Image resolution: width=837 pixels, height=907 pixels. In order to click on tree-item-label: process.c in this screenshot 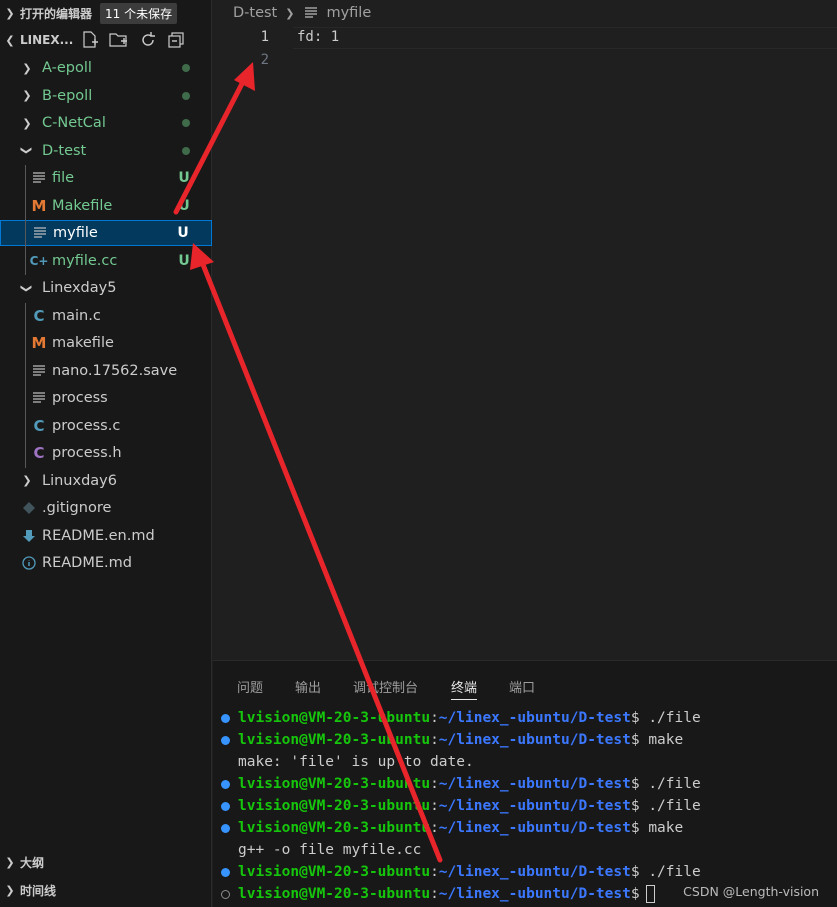, I will do `click(86, 425)`.